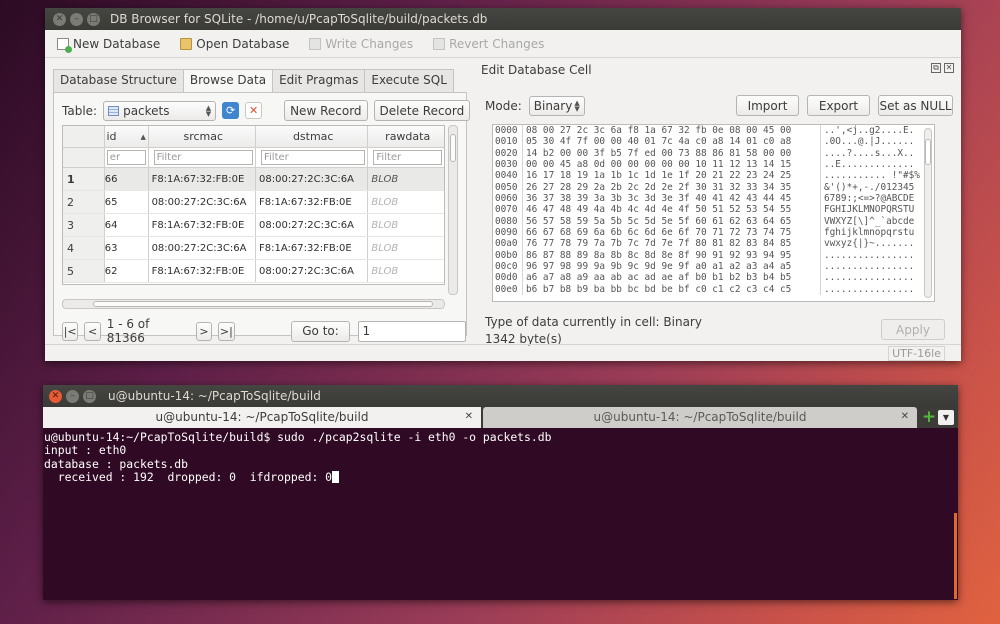  I want to click on terminal-scrollbar, so click(955, 556).